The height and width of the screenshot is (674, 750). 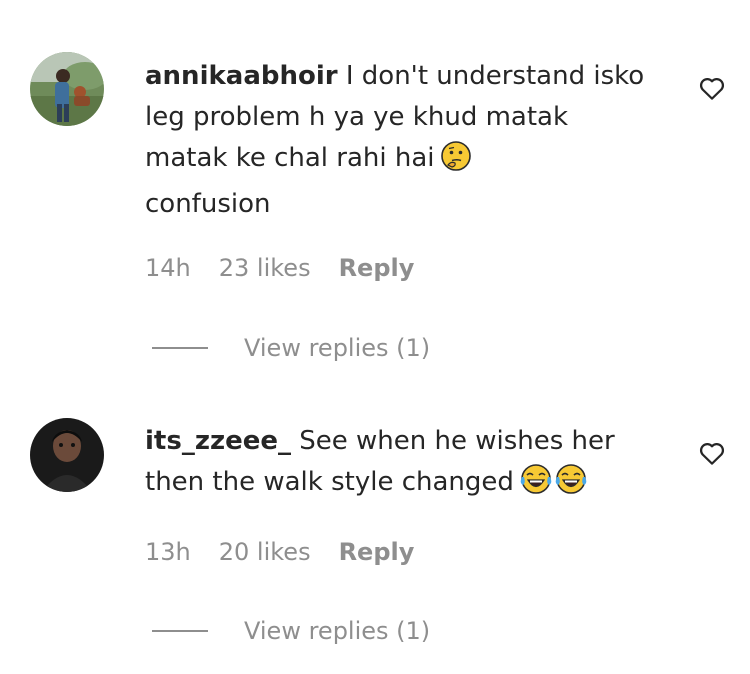 What do you see at coordinates (168, 552) in the screenshot?
I see `comment-time: 13h` at bounding box center [168, 552].